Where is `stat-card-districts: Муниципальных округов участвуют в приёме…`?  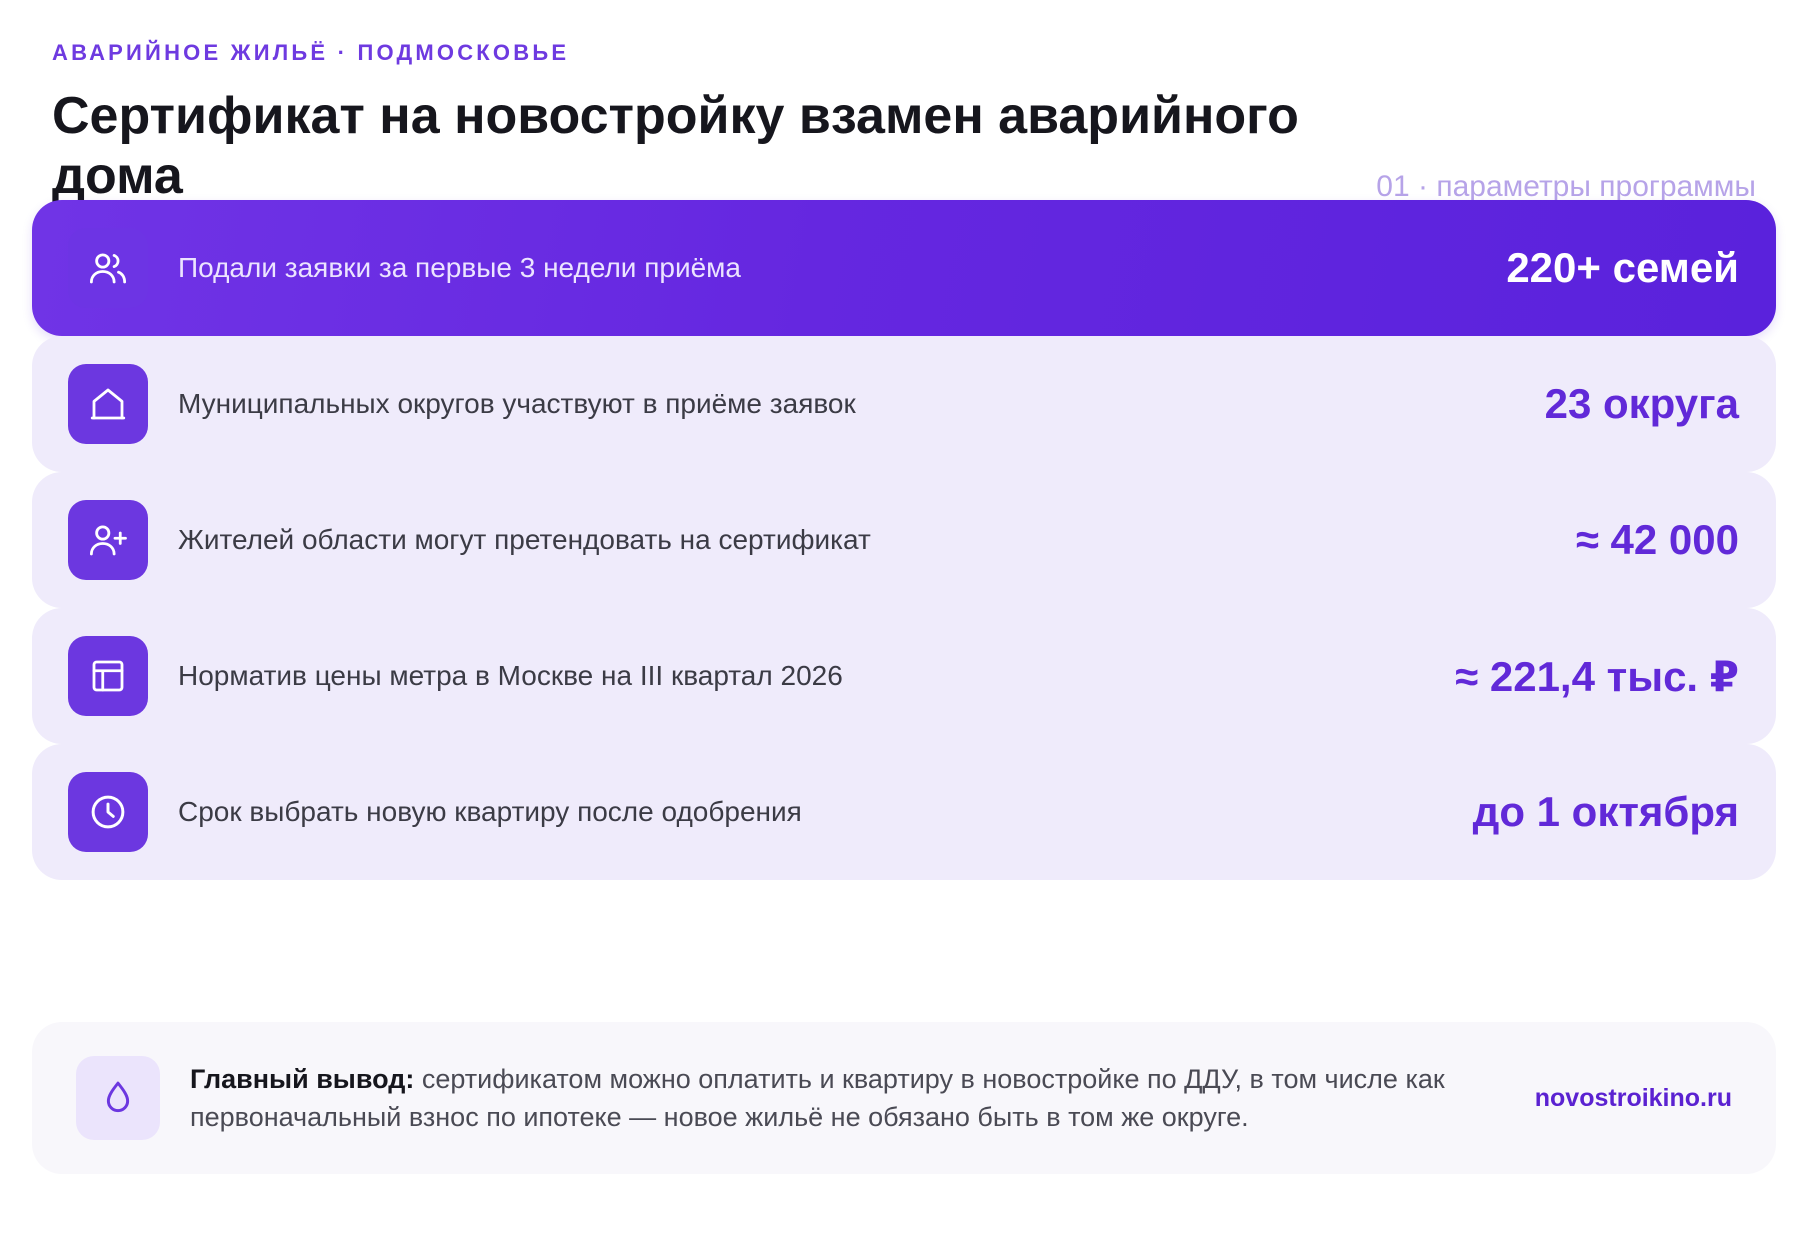
stat-card-districts: Муниципальных округов участвуют в приёме… is located at coordinates (904, 404).